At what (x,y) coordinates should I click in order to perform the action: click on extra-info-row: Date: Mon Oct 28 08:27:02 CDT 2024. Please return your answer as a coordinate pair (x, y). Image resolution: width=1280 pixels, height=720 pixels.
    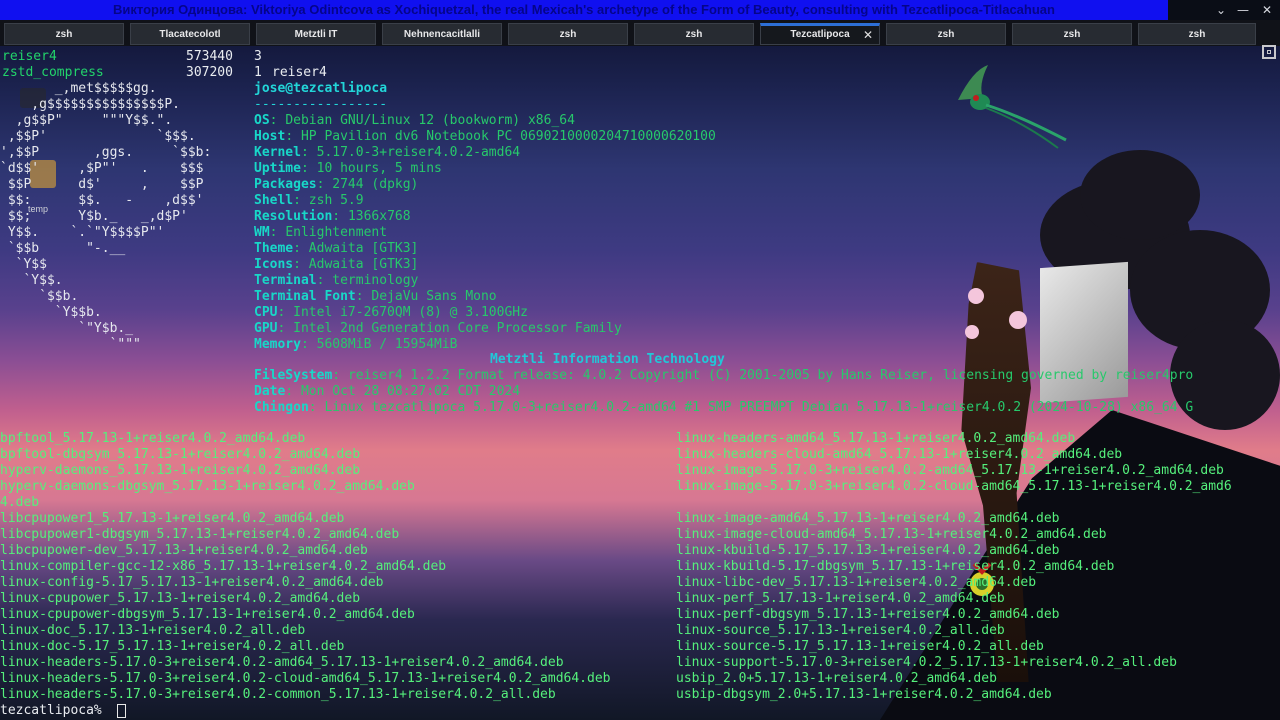
    Looking at the image, I should click on (387, 391).